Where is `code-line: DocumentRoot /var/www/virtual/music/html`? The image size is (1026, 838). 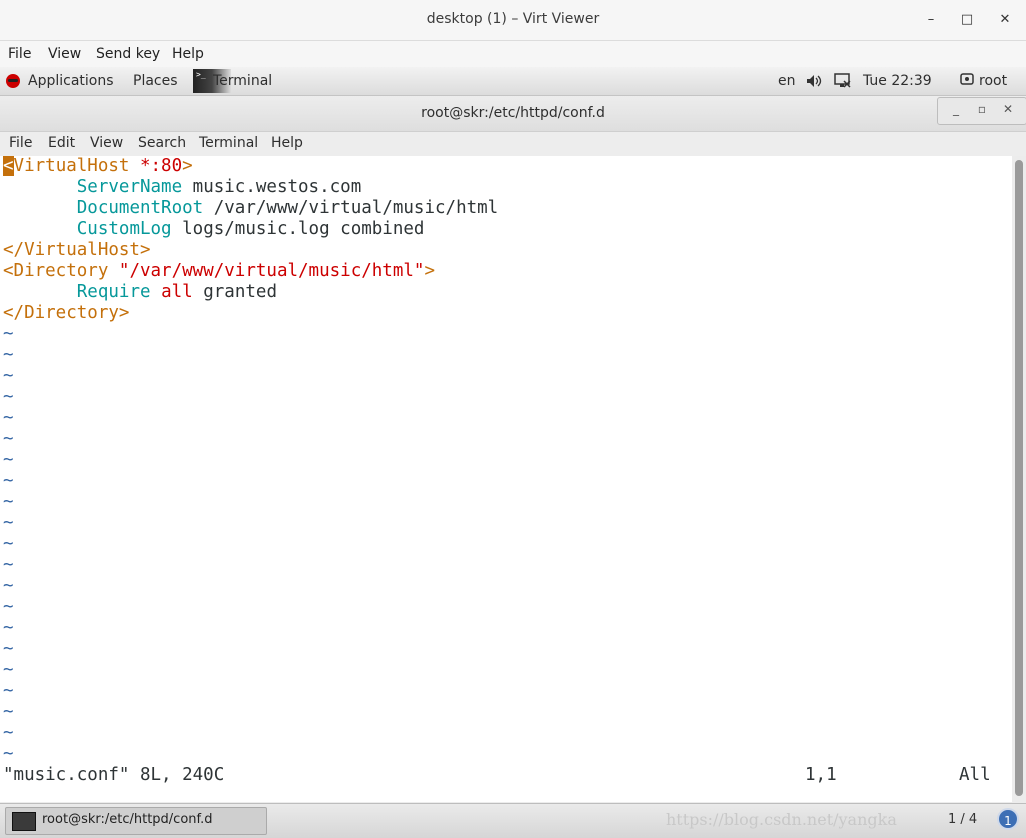 code-line: DocumentRoot /var/www/virtual/music/html is located at coordinates (250, 208).